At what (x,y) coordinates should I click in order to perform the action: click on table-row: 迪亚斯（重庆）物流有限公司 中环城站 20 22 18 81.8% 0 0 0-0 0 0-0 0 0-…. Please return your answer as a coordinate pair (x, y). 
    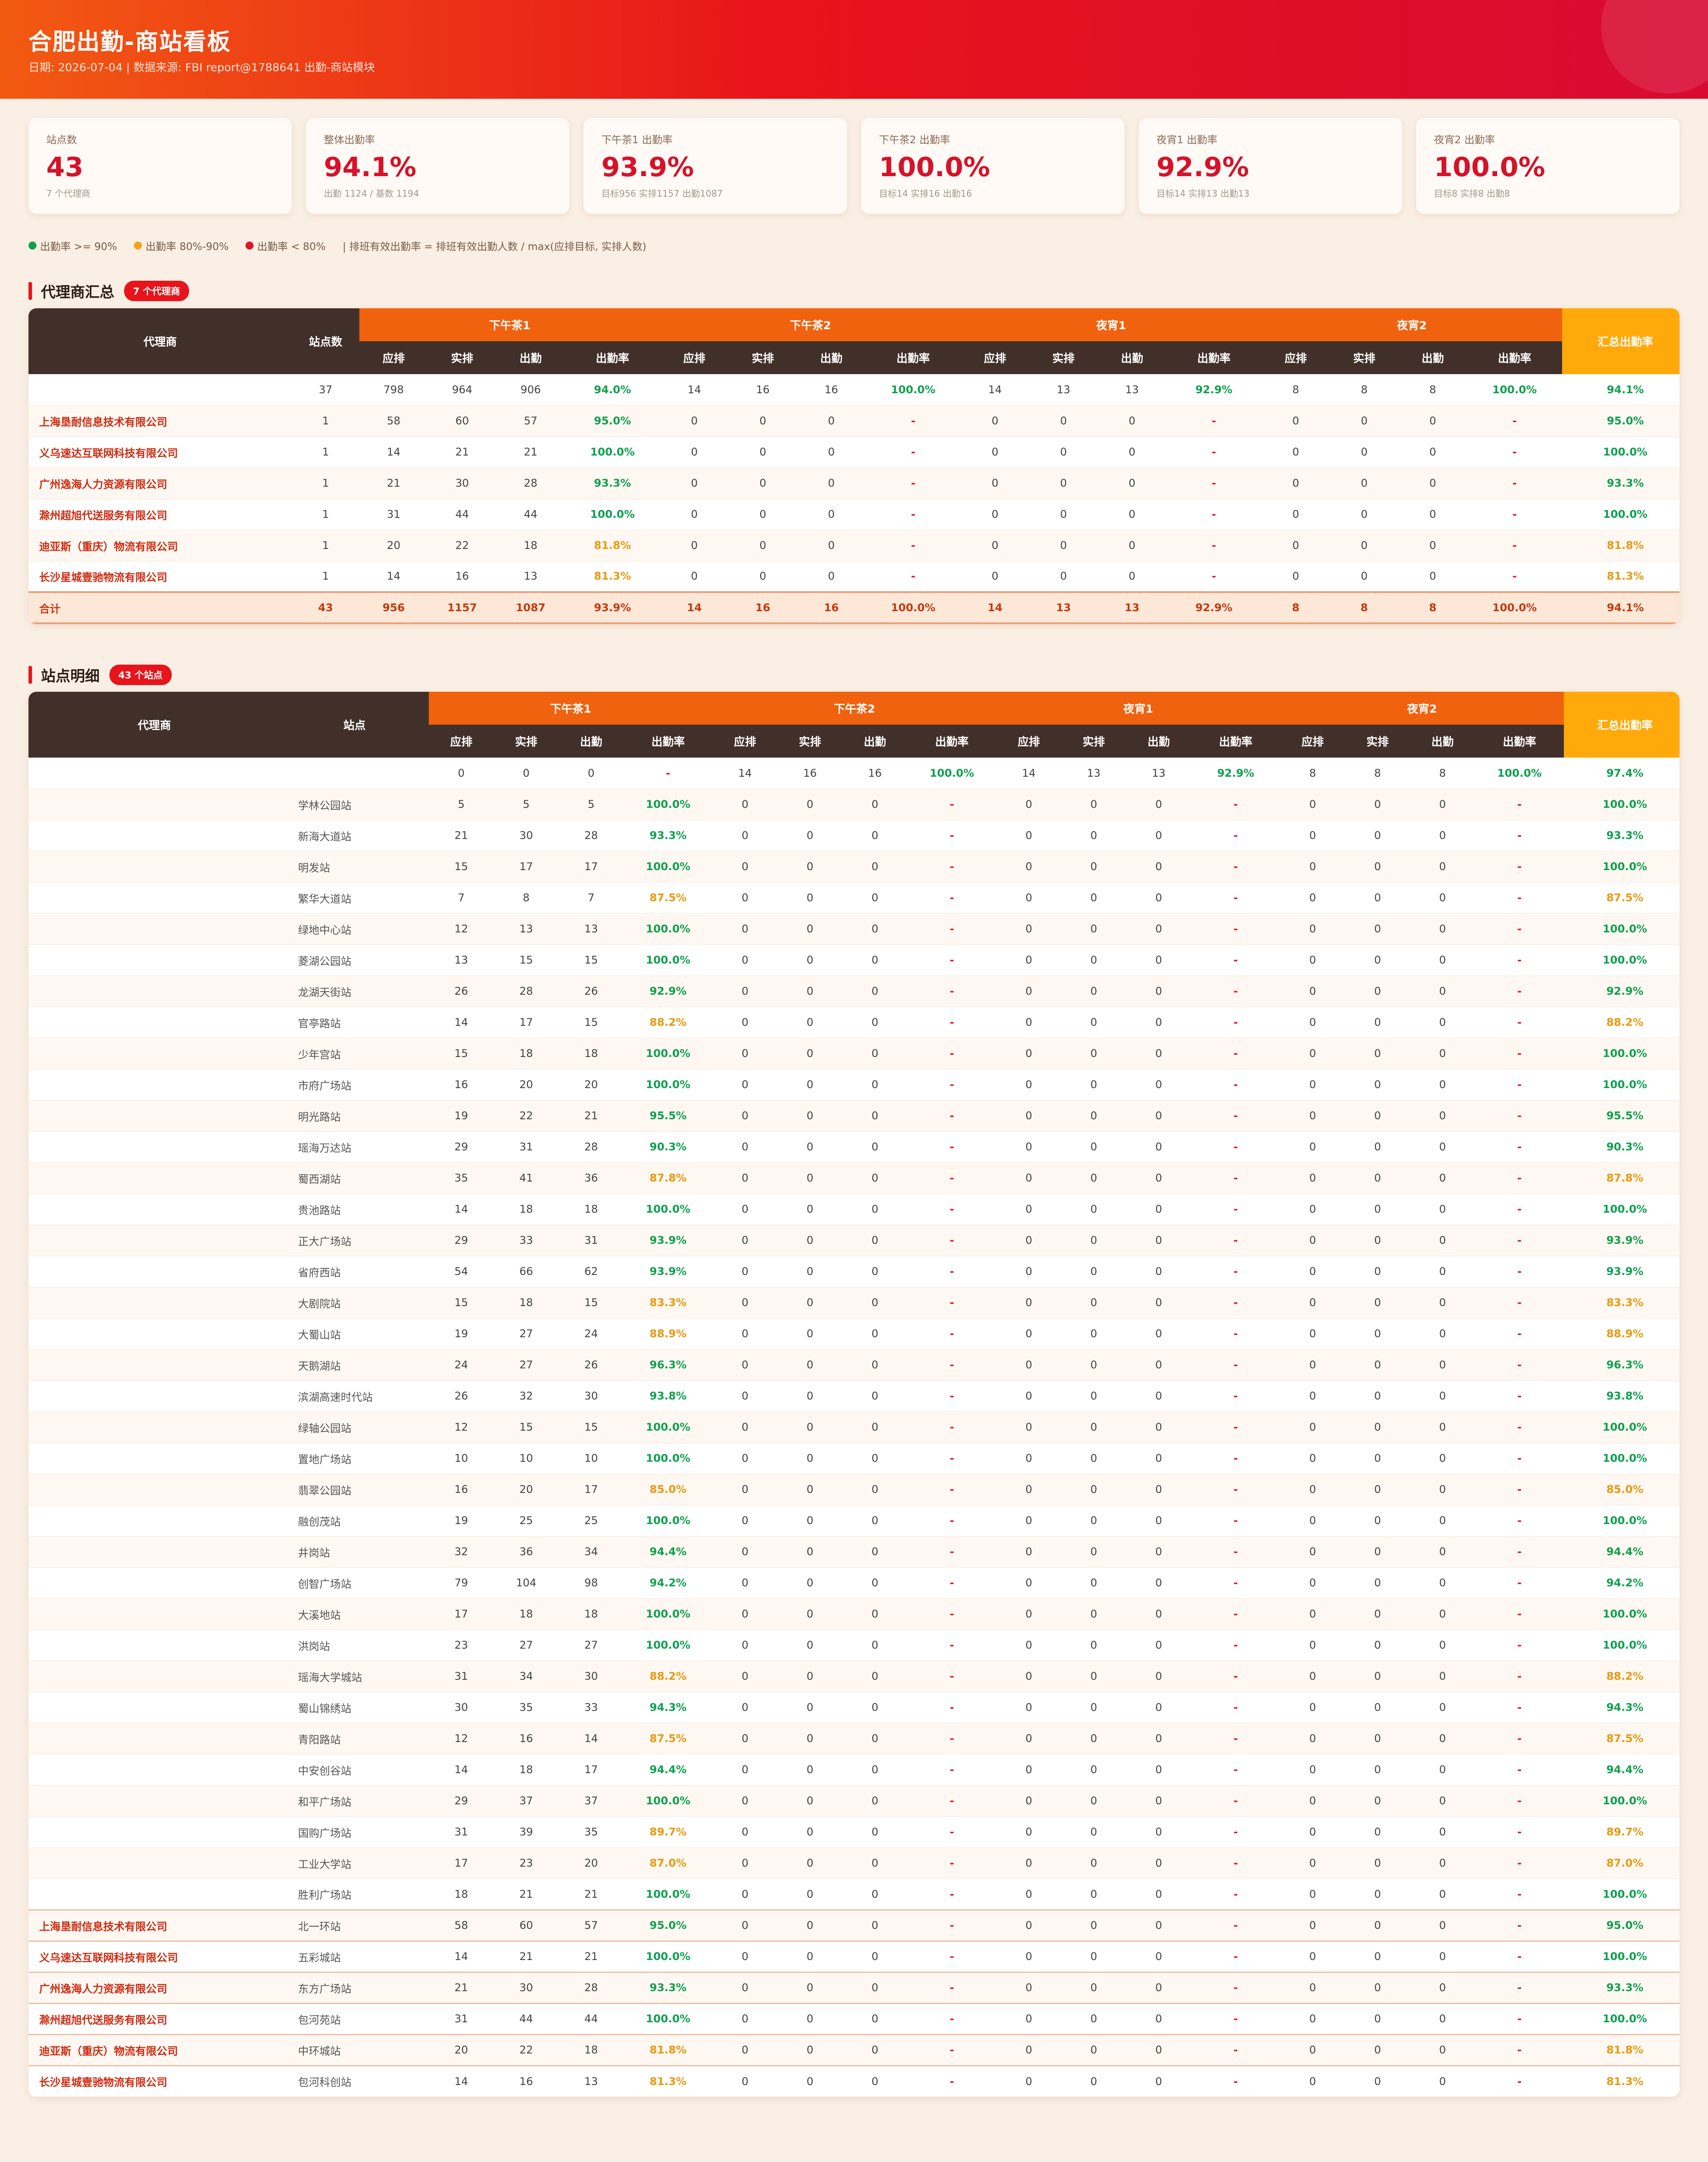
    Looking at the image, I should click on (854, 2049).